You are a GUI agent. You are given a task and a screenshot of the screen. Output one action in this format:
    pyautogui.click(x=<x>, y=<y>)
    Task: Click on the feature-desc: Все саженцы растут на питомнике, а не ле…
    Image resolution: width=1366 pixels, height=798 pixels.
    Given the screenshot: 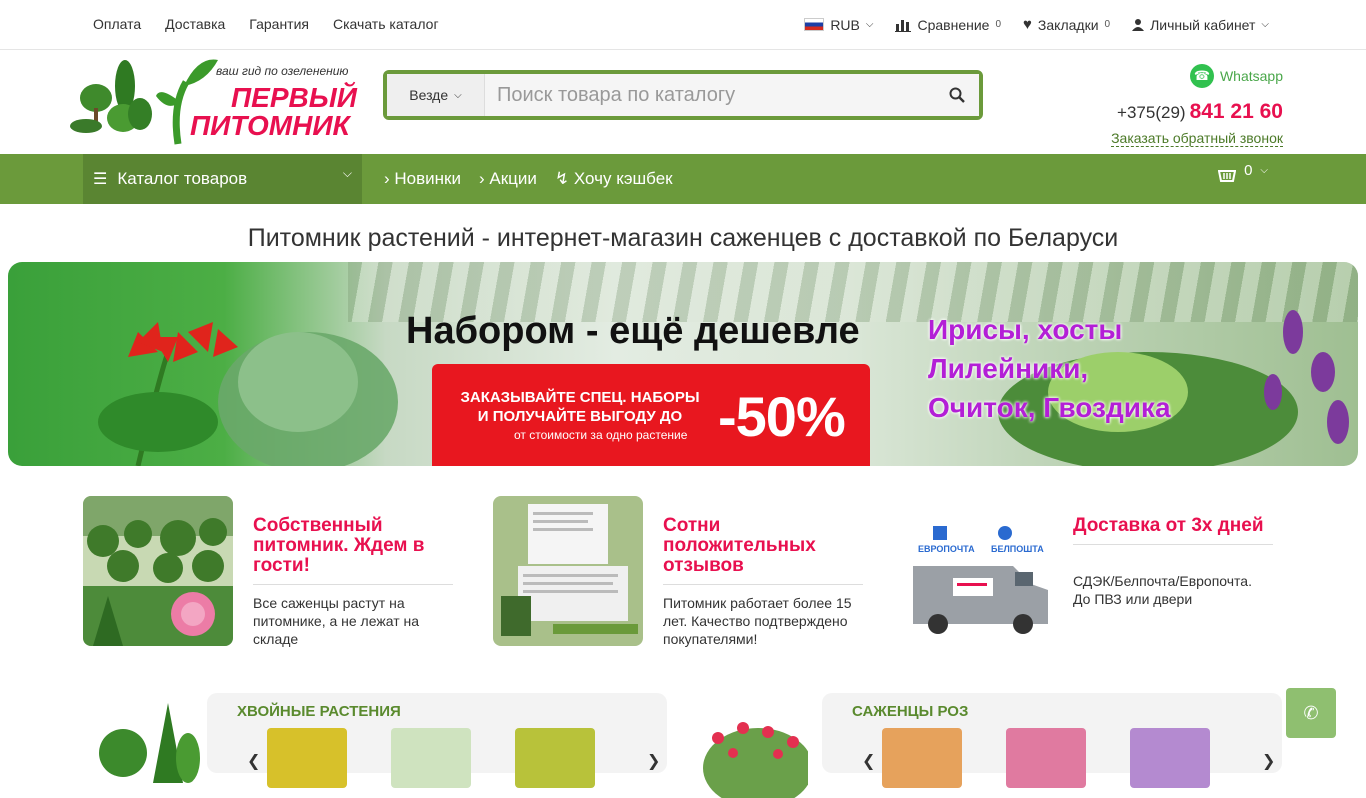 What is the action you would take?
    pyautogui.click(x=336, y=621)
    